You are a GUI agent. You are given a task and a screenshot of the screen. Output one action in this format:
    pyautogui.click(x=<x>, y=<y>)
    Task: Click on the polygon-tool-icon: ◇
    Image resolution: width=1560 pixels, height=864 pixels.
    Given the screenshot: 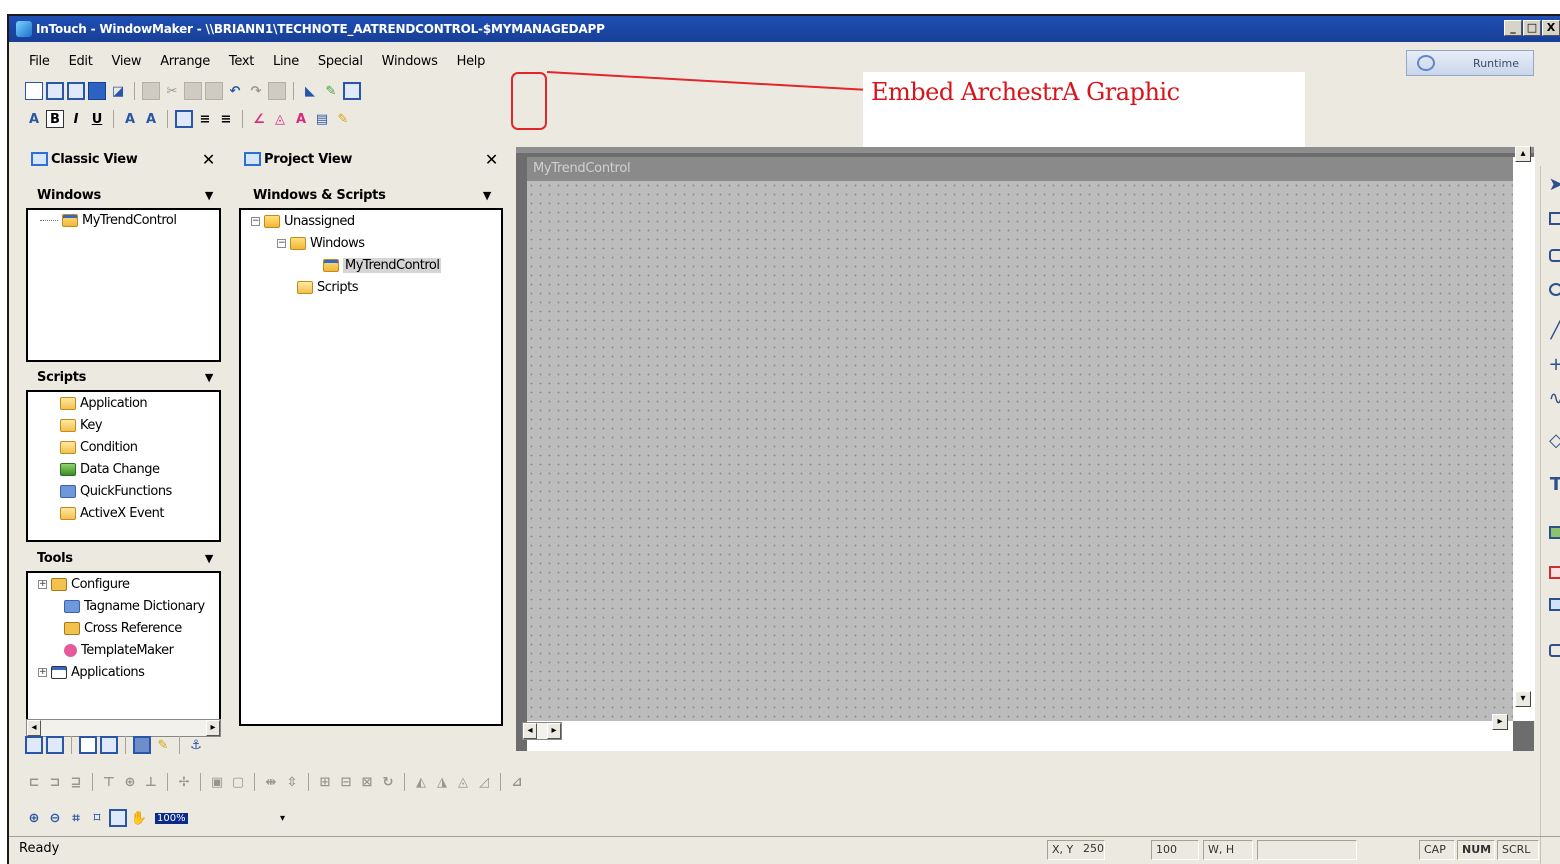 What is the action you would take?
    pyautogui.click(x=1553, y=441)
    